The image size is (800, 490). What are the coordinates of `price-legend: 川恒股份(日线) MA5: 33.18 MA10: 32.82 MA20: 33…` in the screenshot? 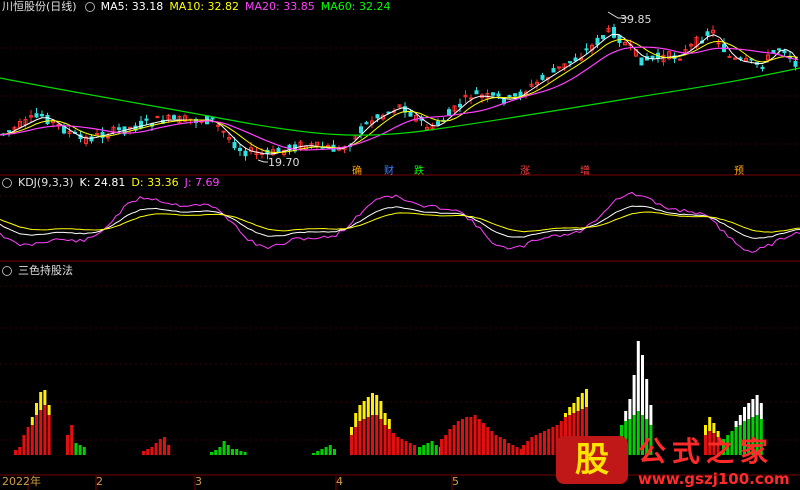 It's located at (195, 7).